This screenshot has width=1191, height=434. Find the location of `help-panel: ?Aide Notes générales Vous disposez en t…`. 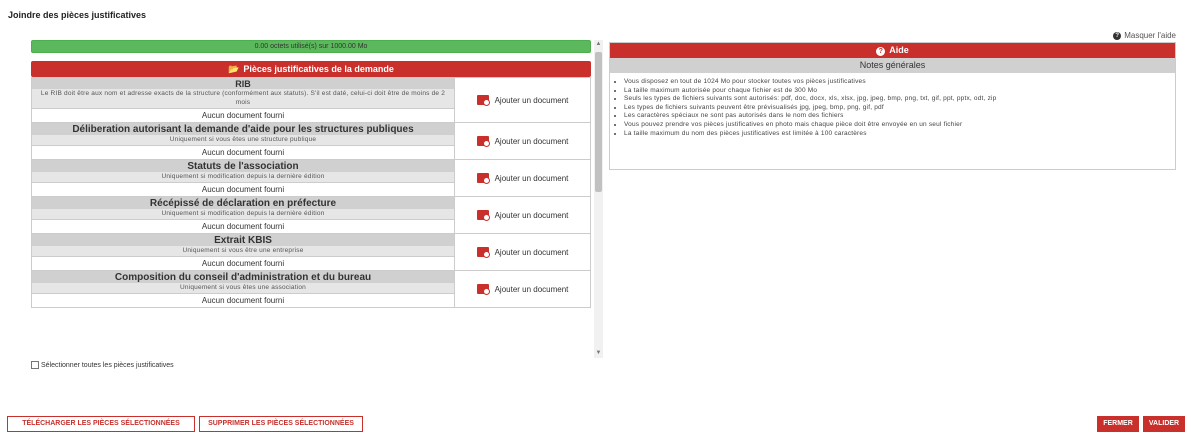

help-panel: ?Aide Notes générales Vous disposez en t… is located at coordinates (892, 106).